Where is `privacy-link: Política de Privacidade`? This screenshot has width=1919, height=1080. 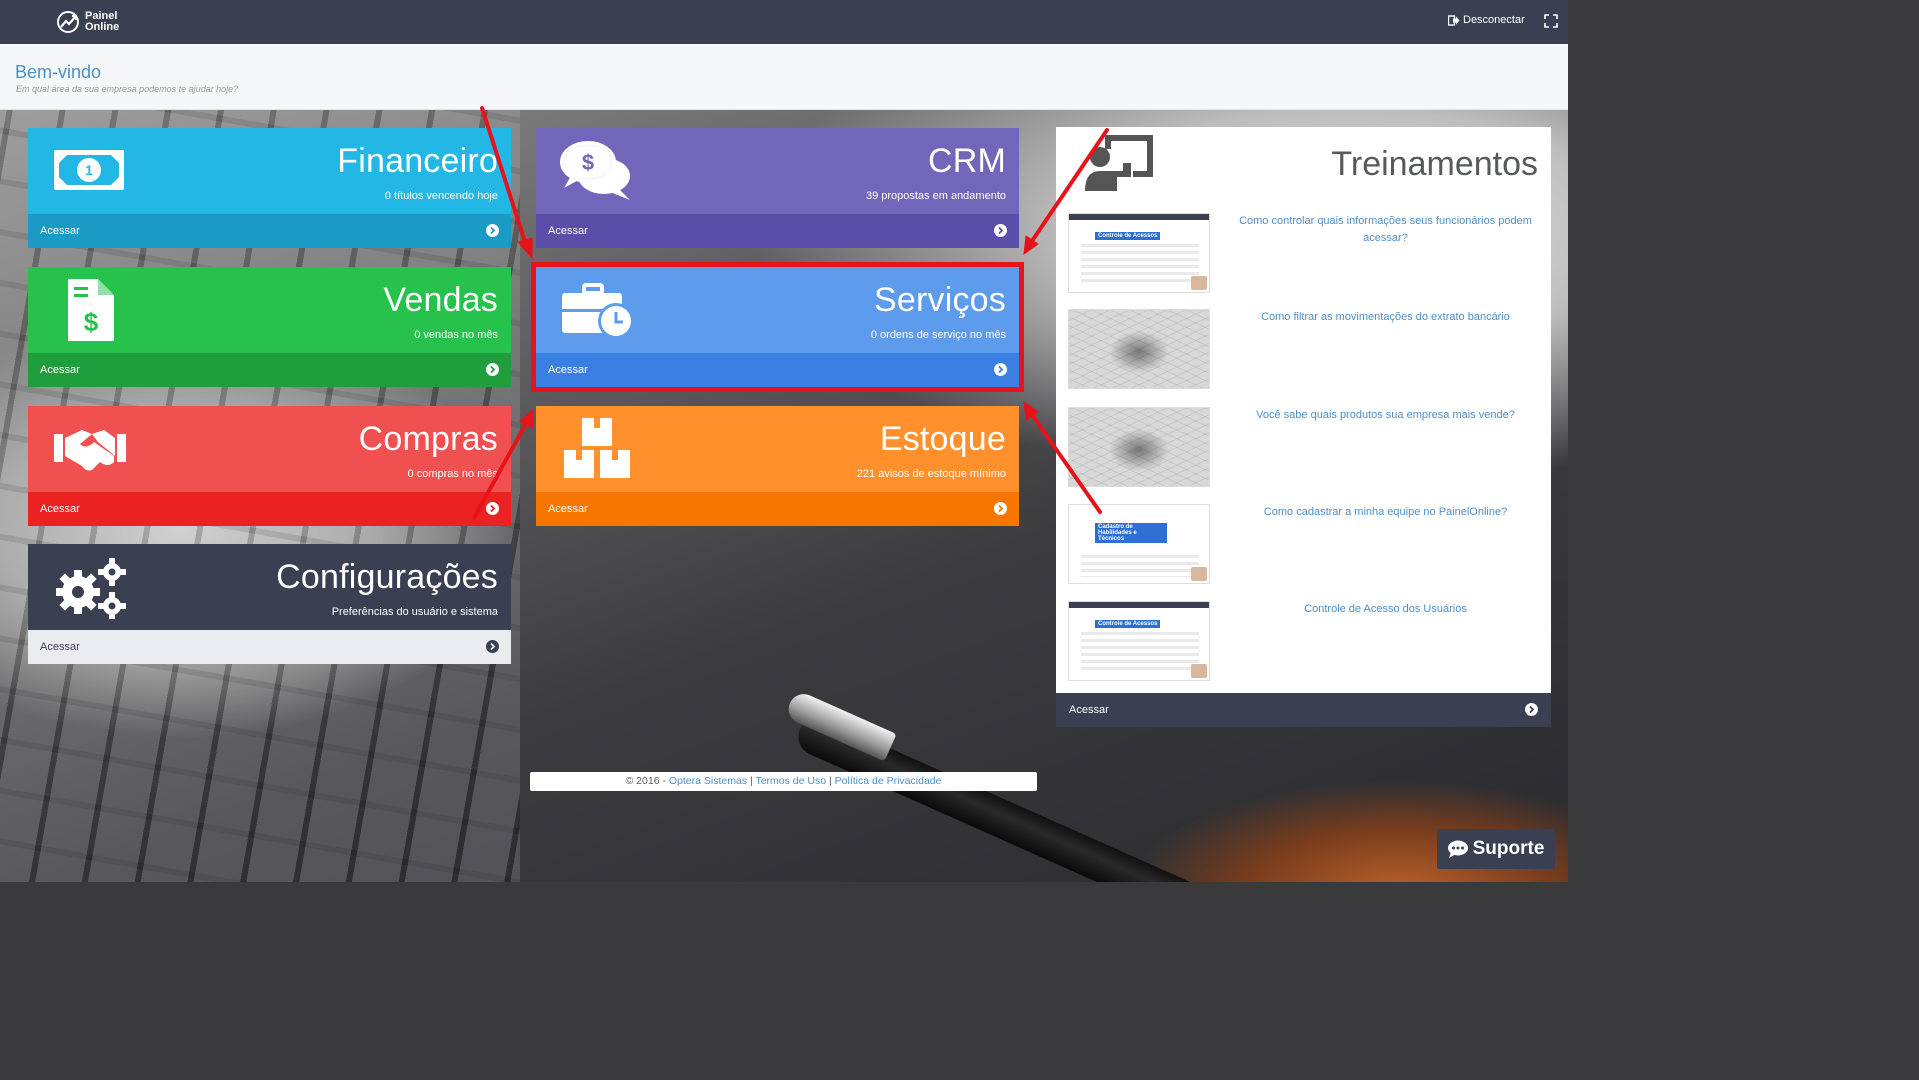
privacy-link: Política de Privacidade is located at coordinates (888, 781).